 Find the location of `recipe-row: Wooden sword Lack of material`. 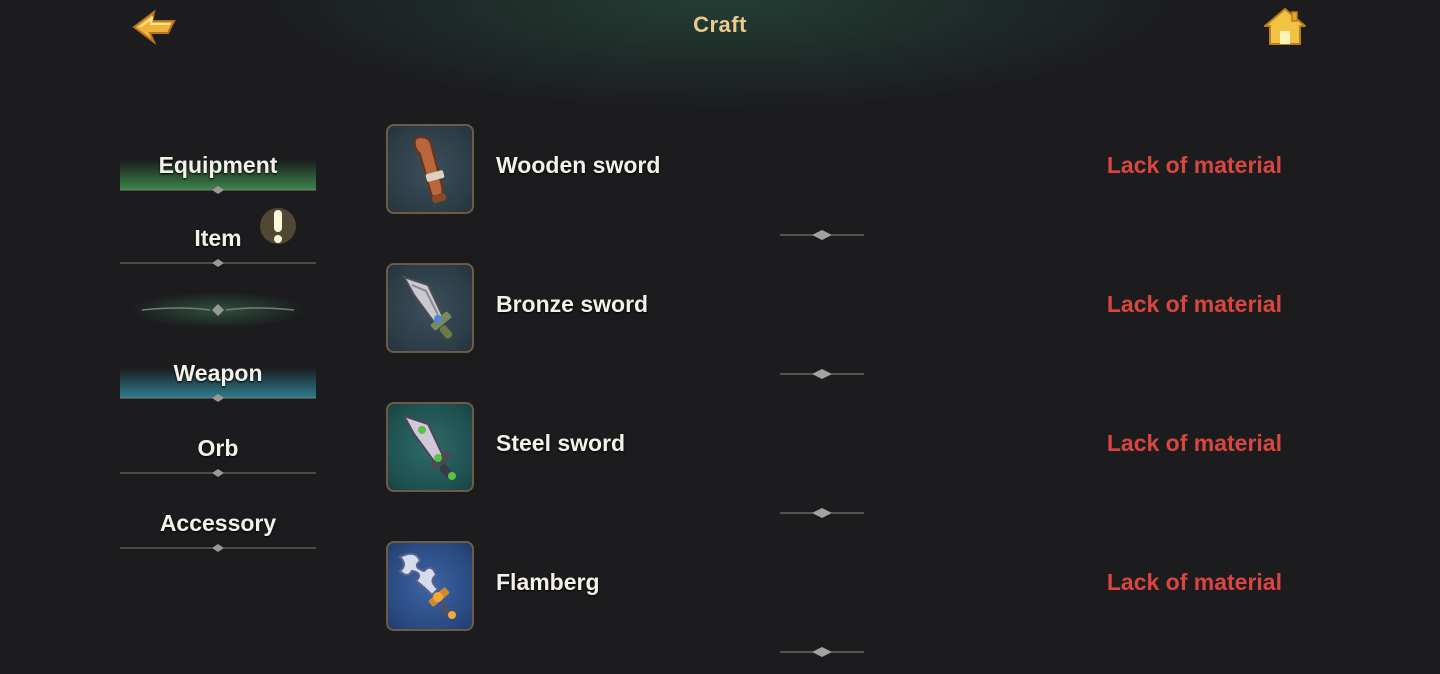

recipe-row: Wooden sword Lack of material is located at coordinates (836, 170).